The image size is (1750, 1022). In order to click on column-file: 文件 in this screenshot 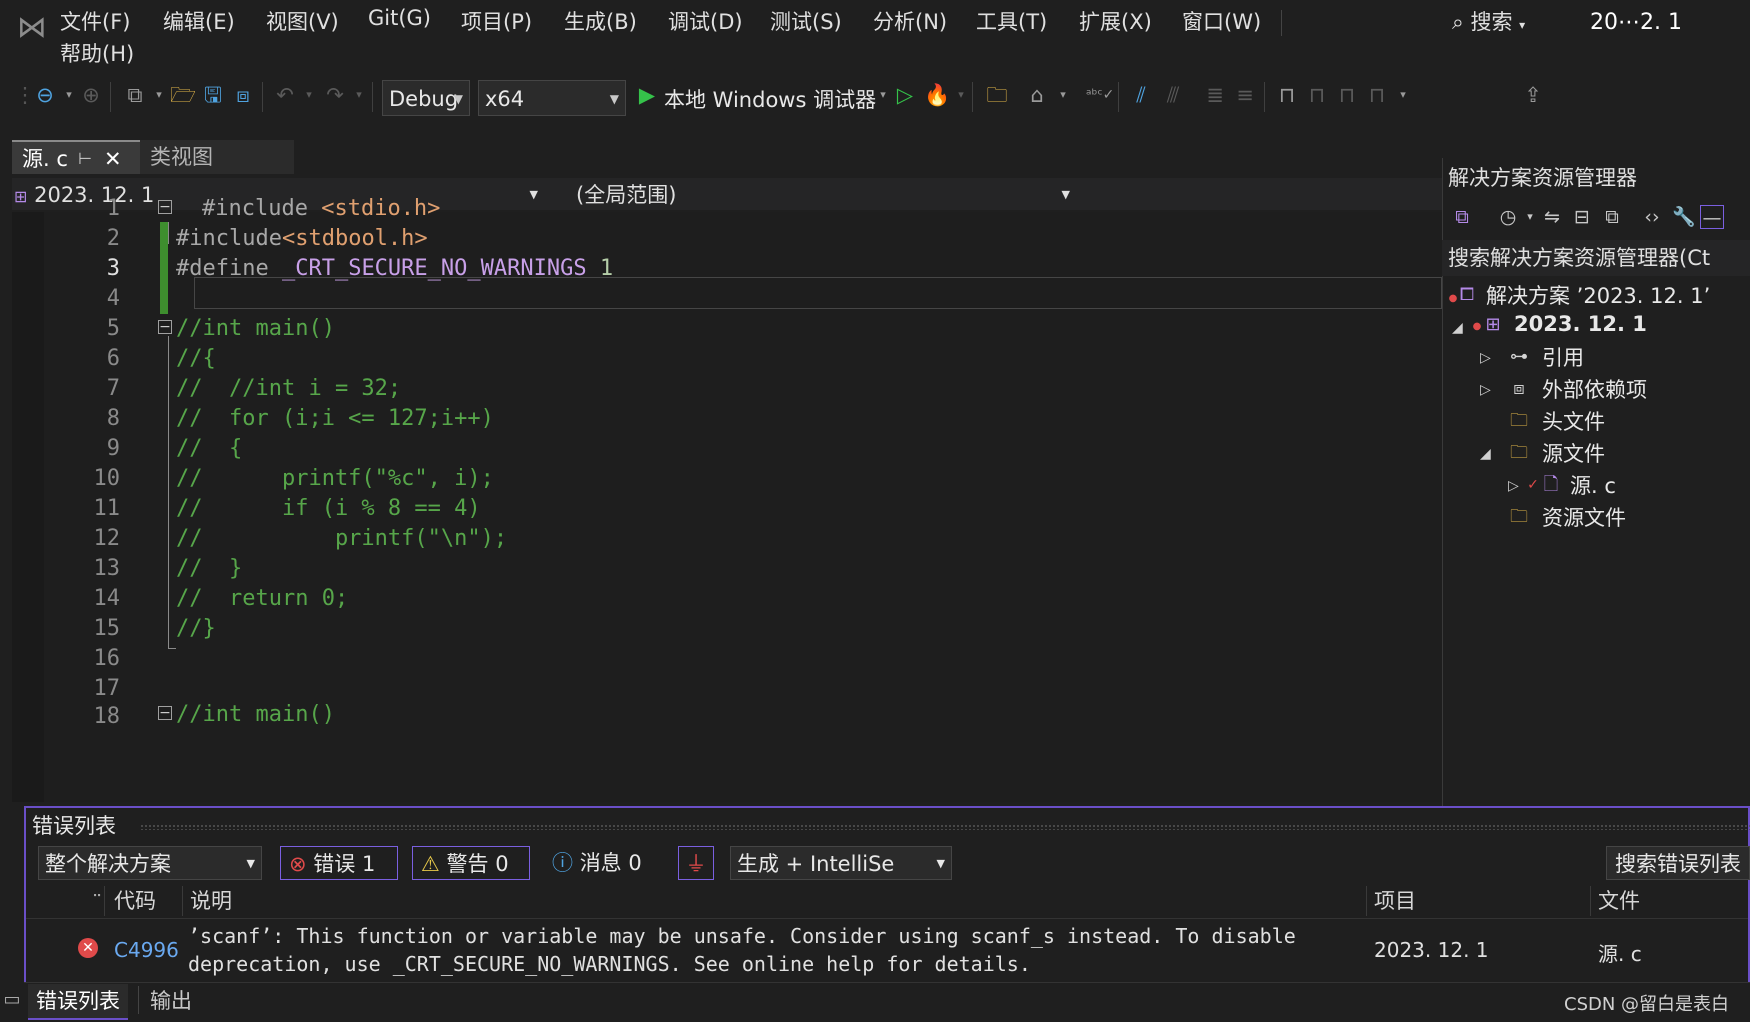, I will do `click(1619, 901)`.